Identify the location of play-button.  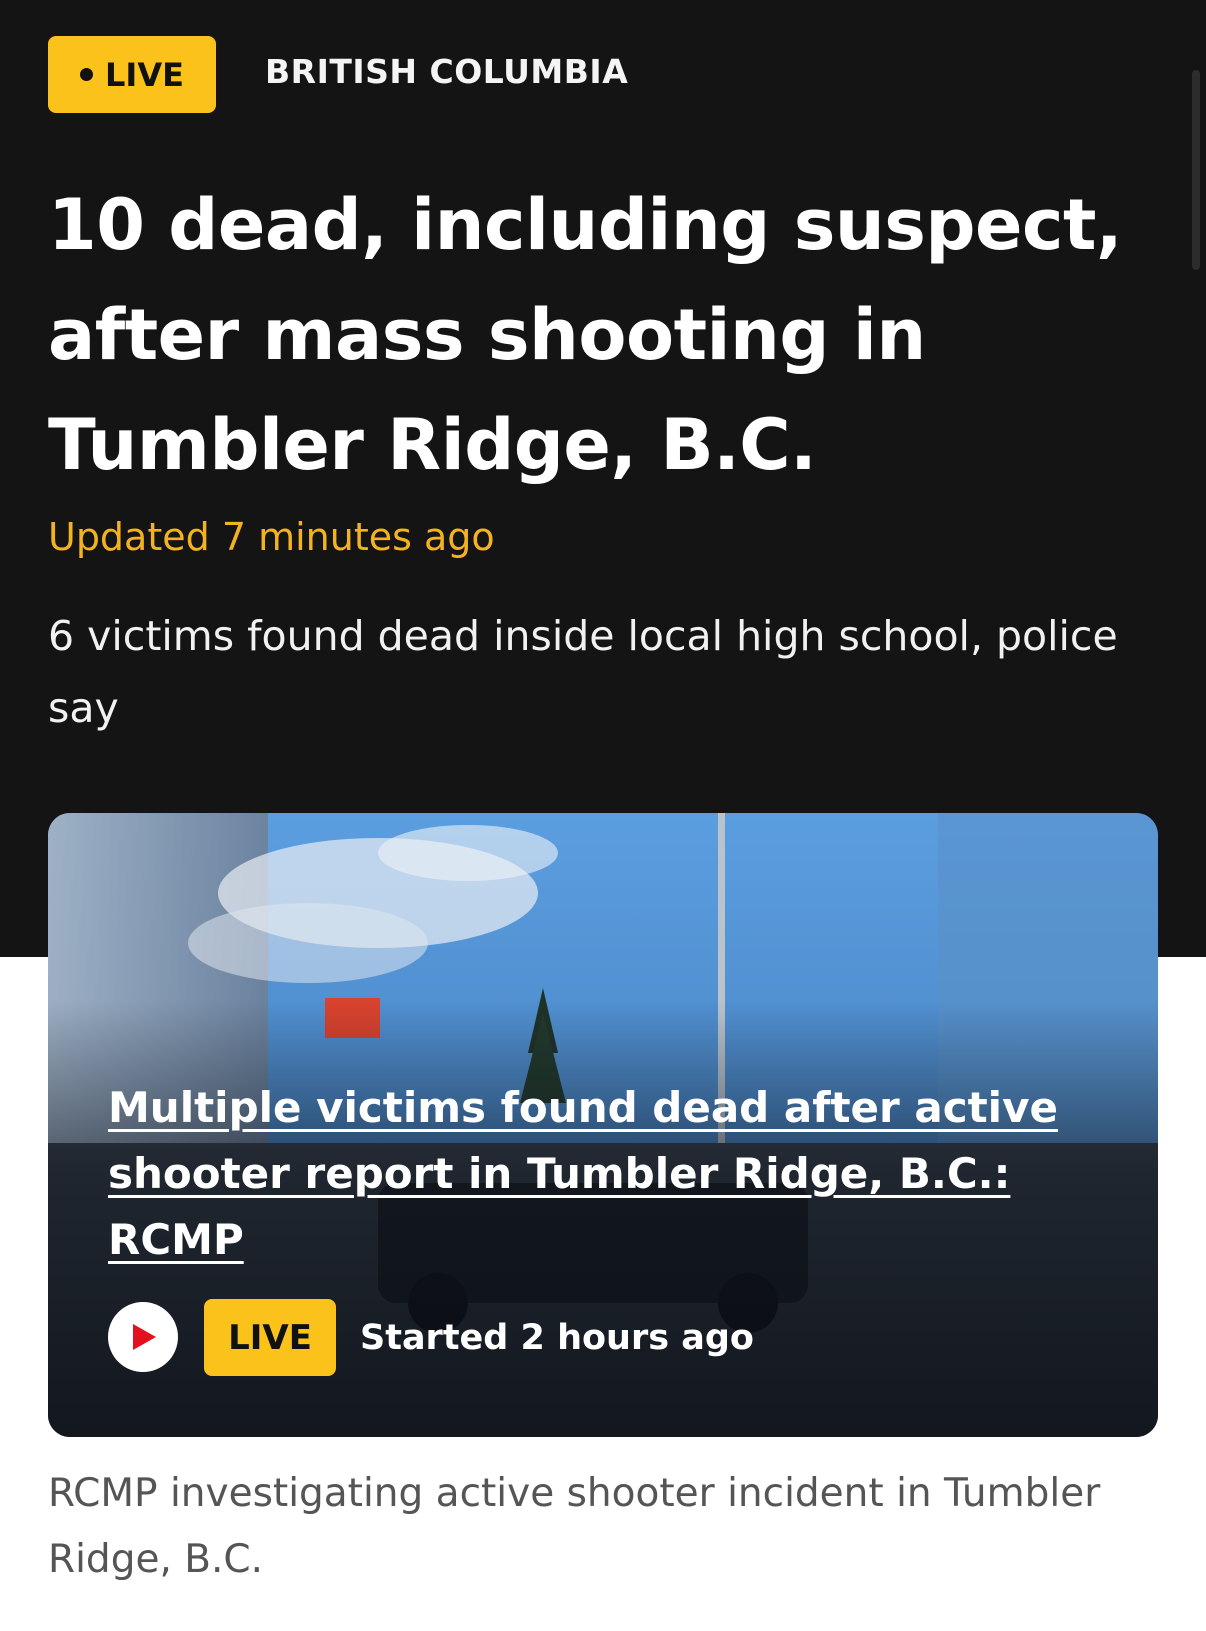
(143, 1337).